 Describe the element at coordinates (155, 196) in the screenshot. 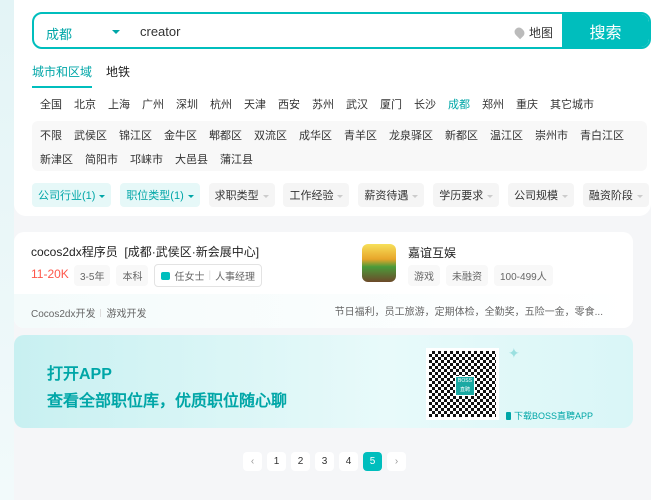

I see `filter-label: 职位类型(1)` at that location.